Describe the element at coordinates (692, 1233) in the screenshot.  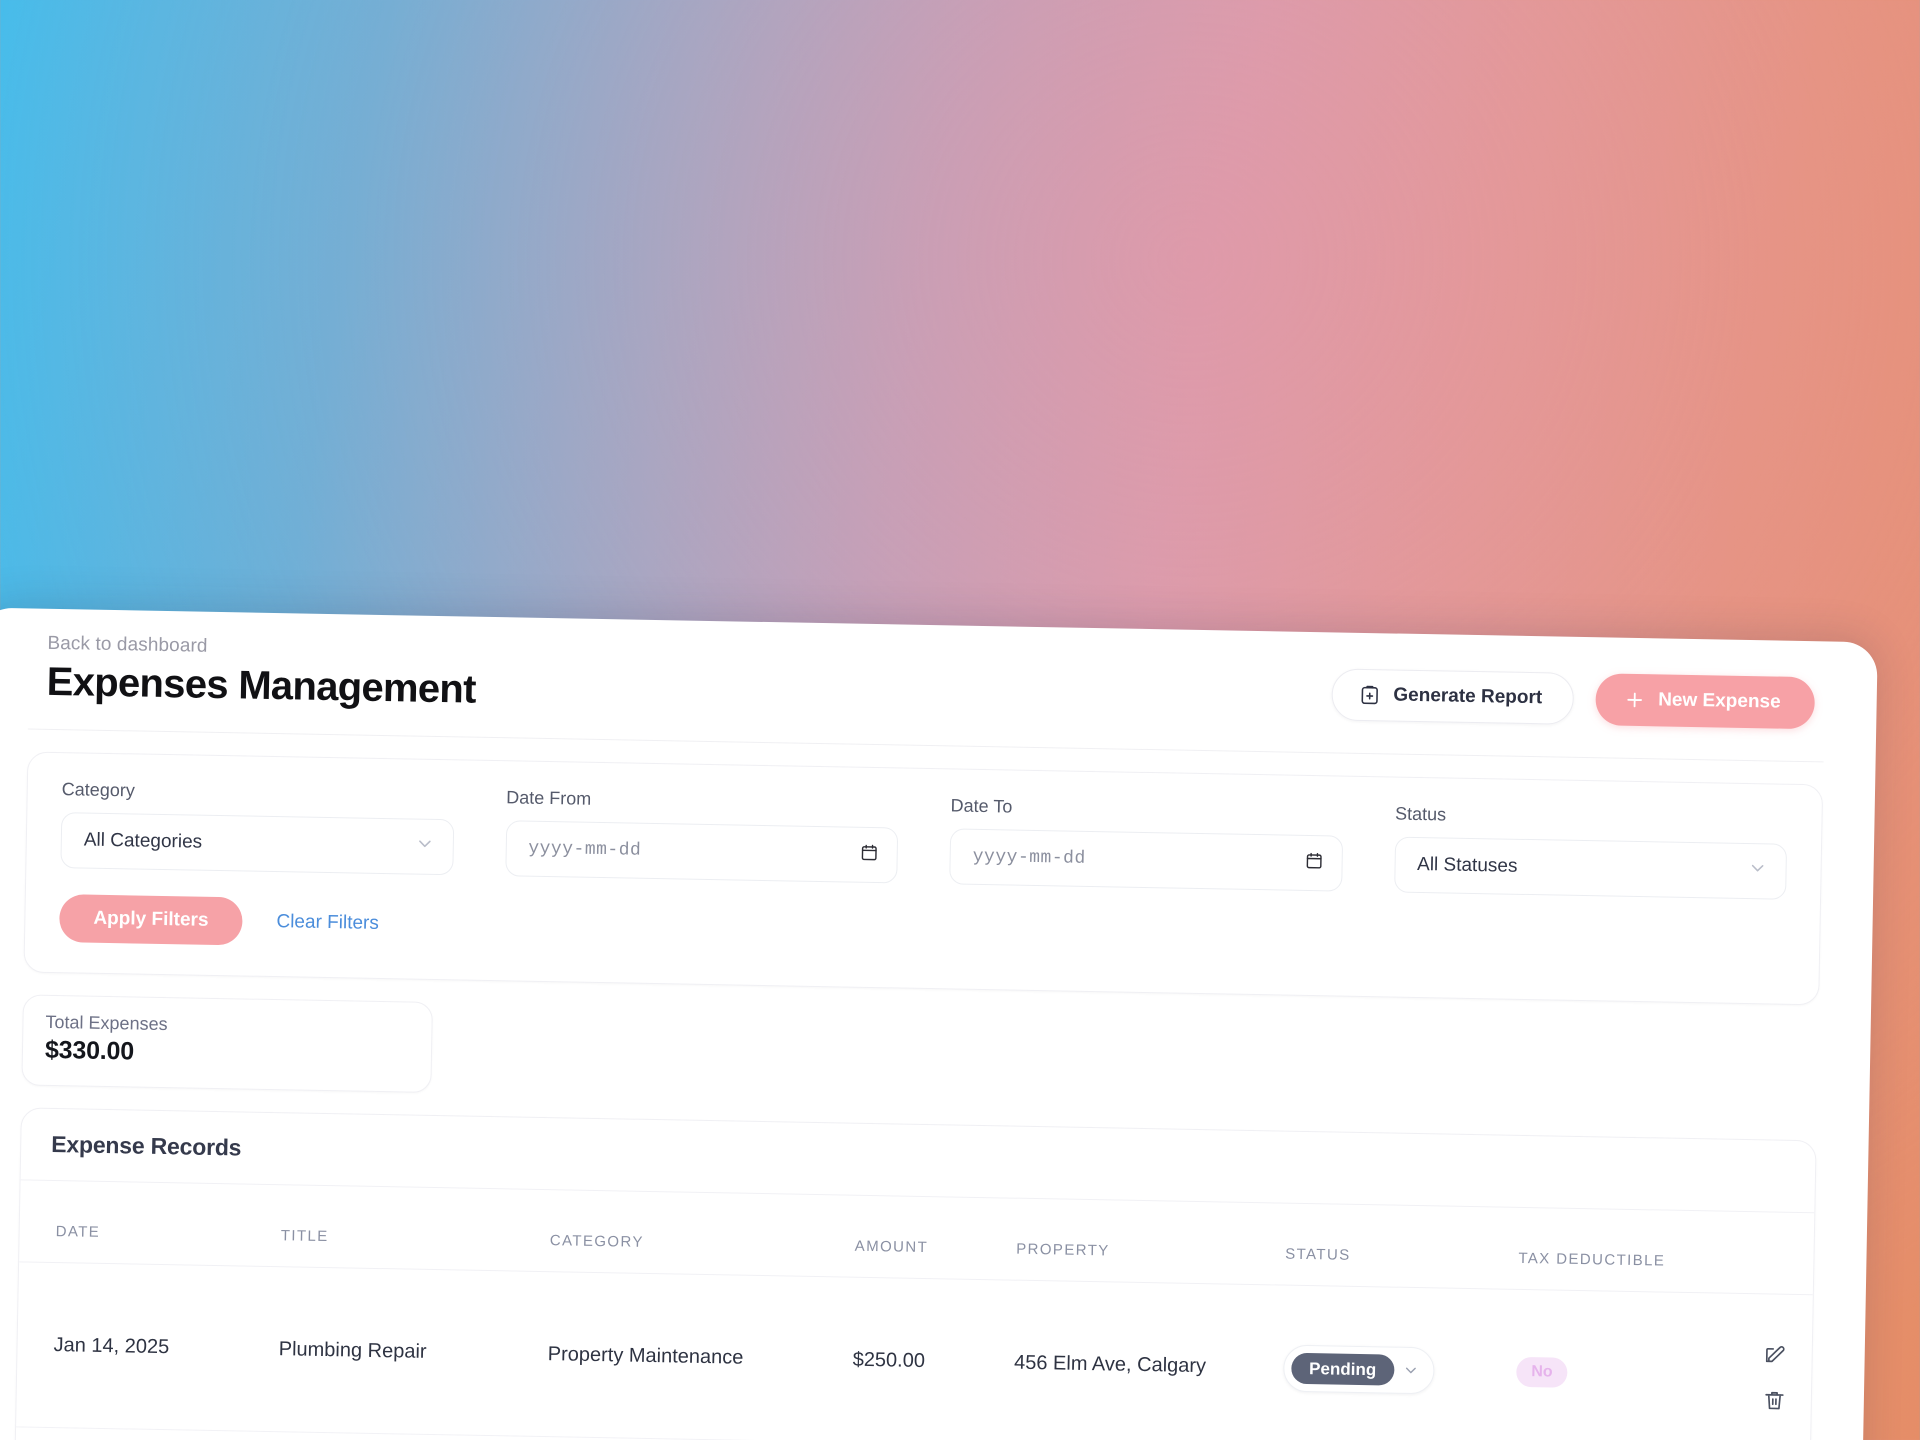
I see `column-header-category: CATEGORY` at that location.